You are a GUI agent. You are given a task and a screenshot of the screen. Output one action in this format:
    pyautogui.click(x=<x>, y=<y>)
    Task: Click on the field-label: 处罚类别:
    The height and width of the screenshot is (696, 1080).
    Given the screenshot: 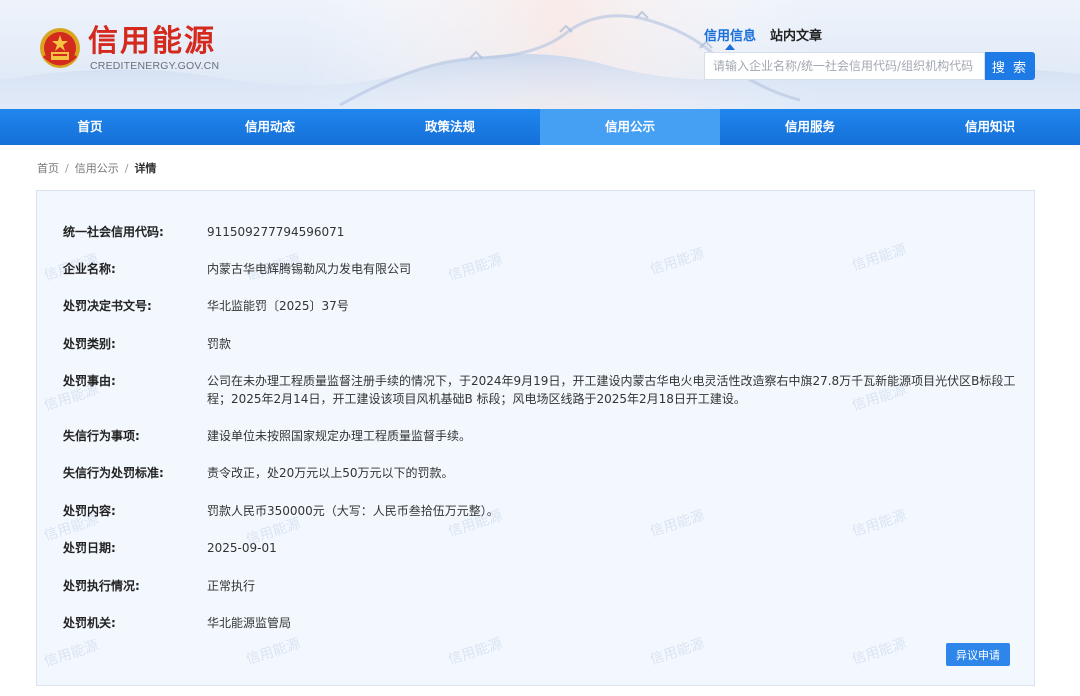 What is the action you would take?
    pyautogui.click(x=89, y=344)
    